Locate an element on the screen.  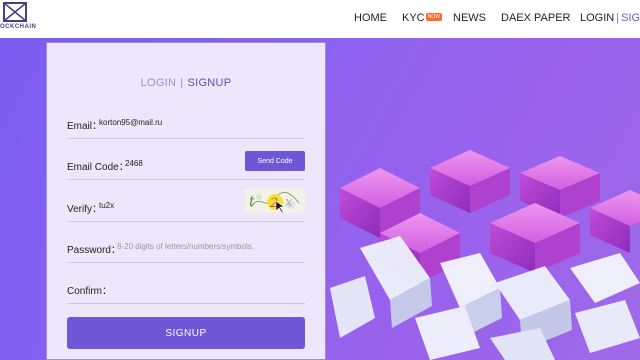
nav-signup: SIGNUP is located at coordinates (630, 18).